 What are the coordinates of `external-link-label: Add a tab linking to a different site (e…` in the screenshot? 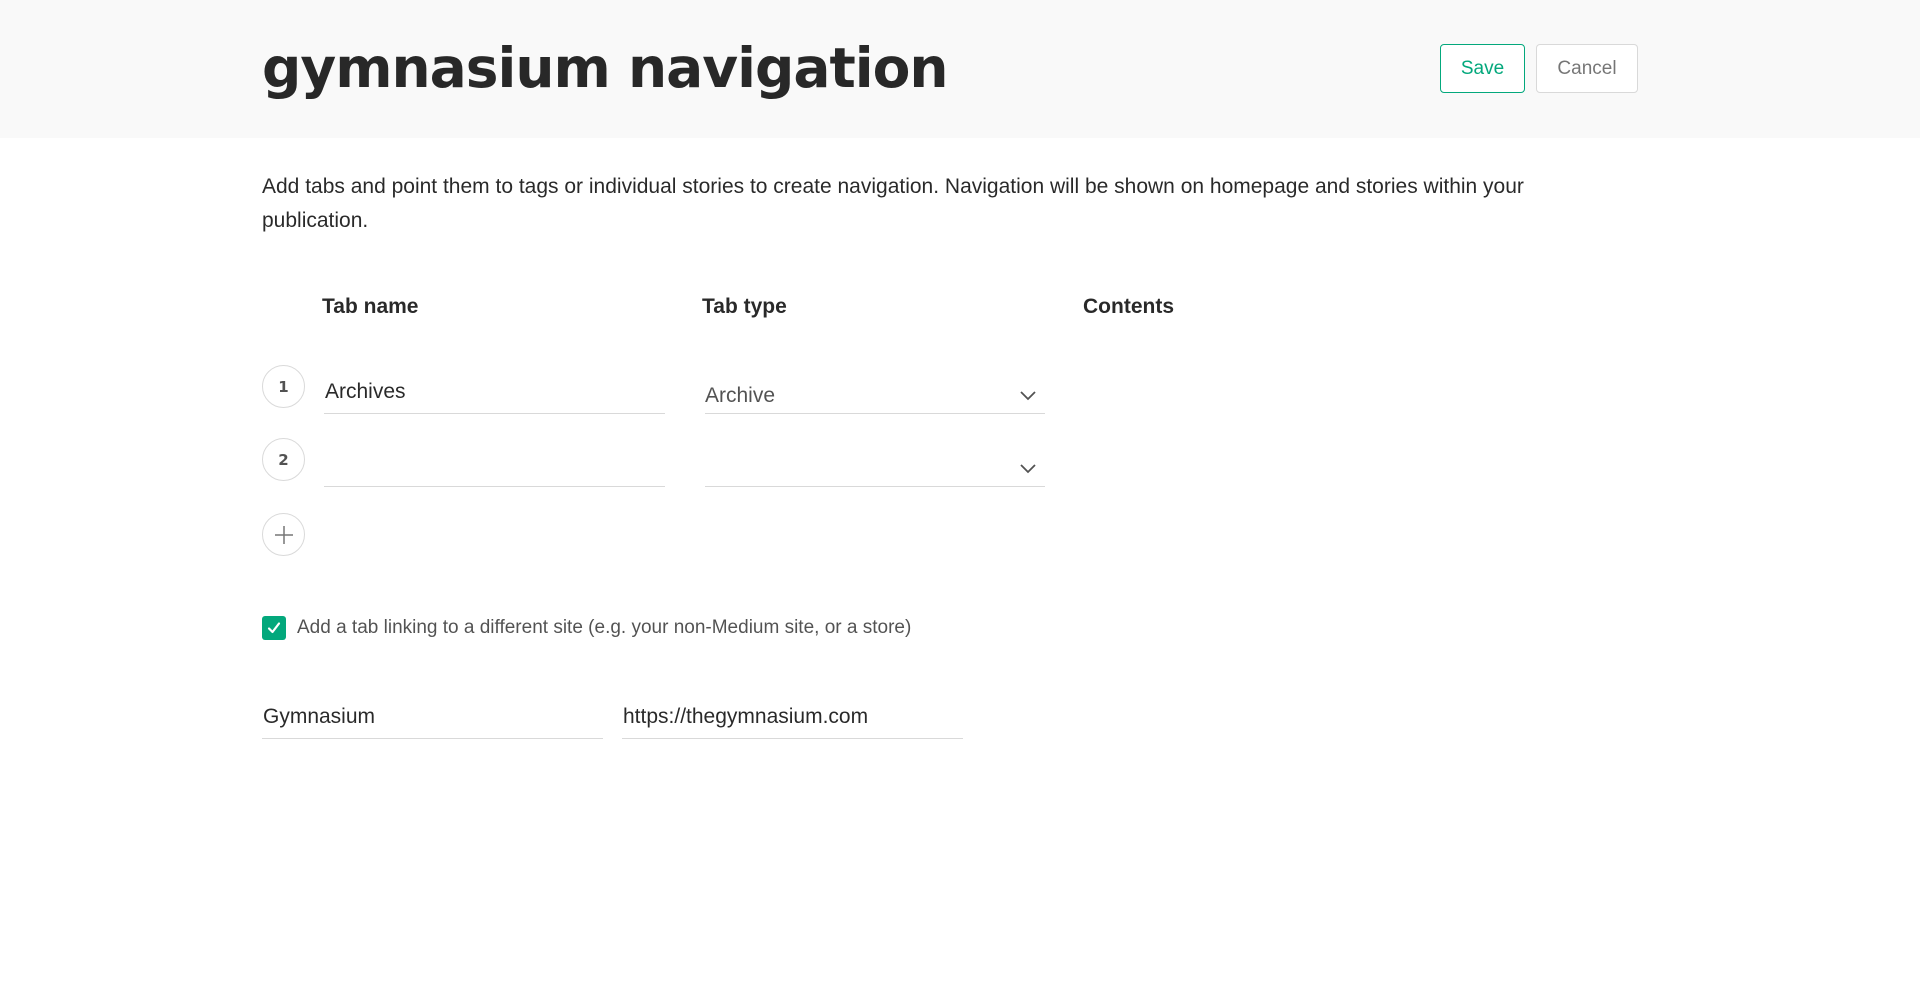 It's located at (604, 628).